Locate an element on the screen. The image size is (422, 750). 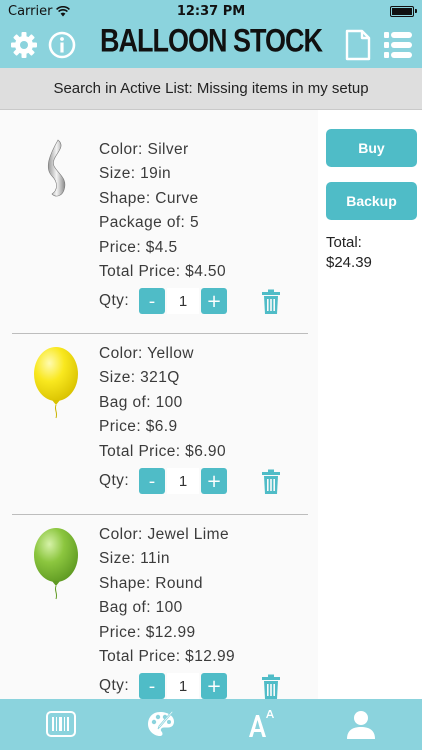
tab-font-size is located at coordinates (261, 724).